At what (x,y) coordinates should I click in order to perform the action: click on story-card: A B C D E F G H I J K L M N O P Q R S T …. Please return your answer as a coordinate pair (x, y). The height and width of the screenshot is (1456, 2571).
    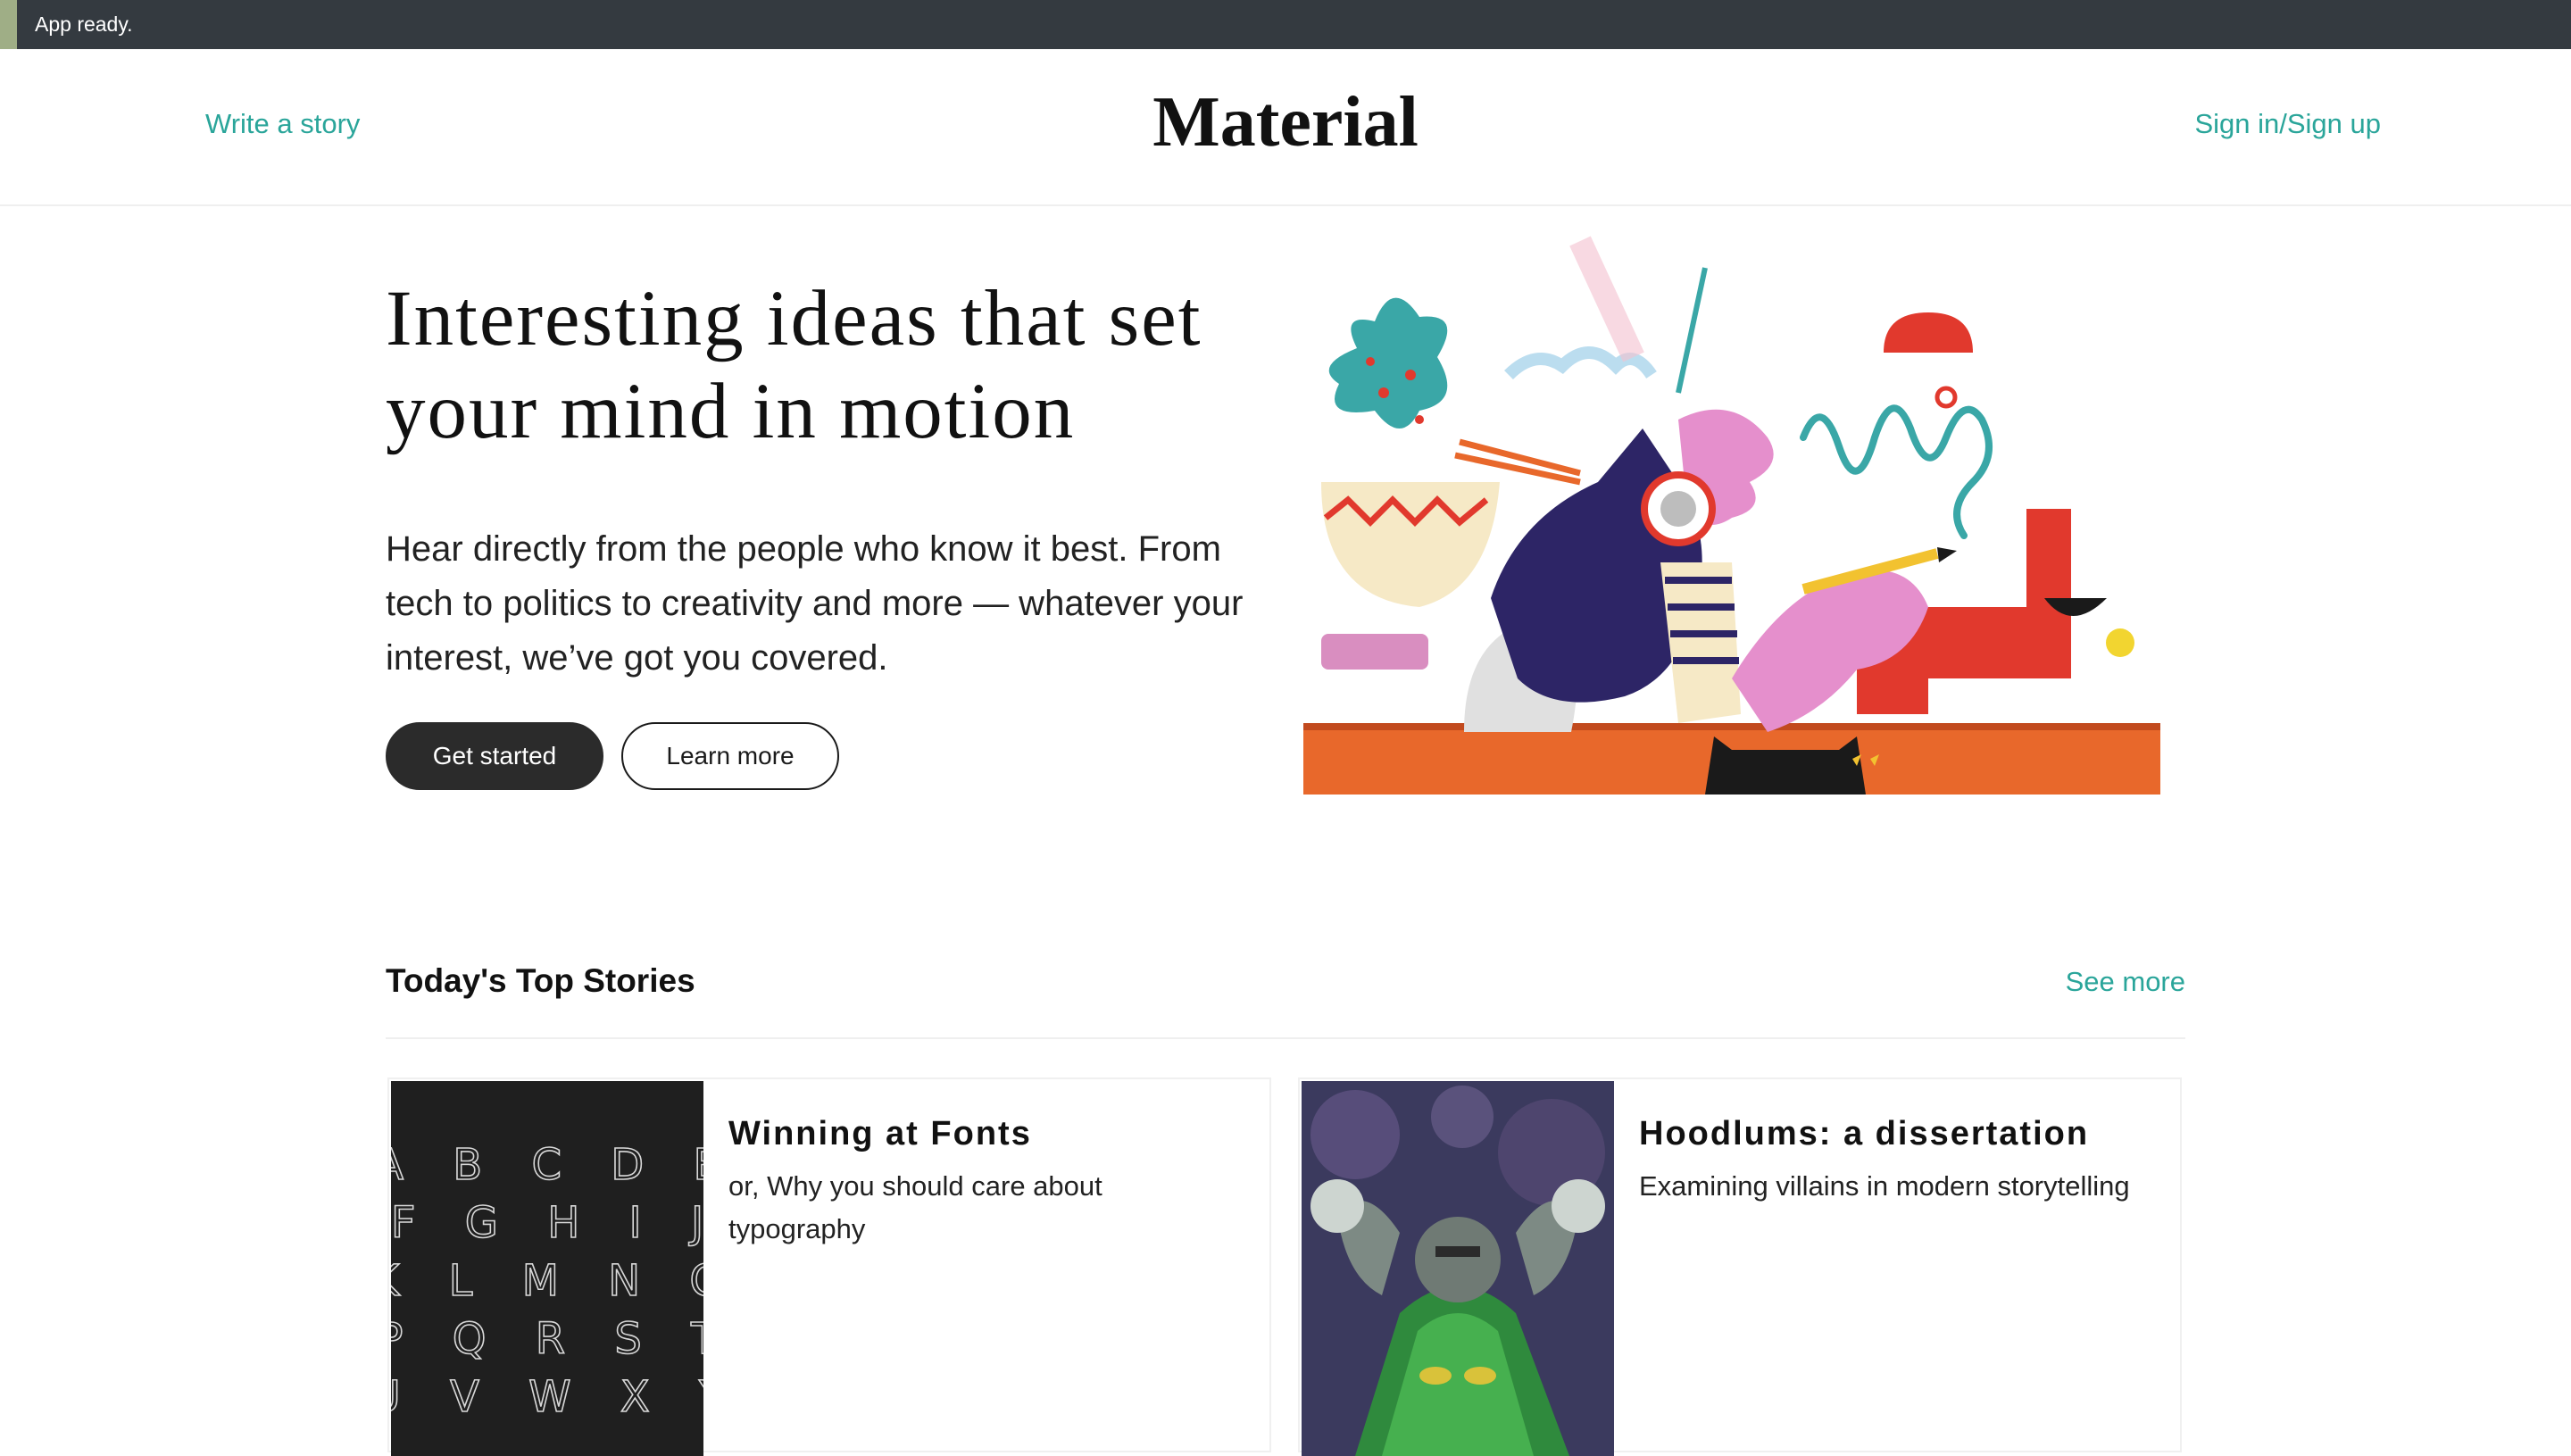
    Looking at the image, I should click on (829, 1266).